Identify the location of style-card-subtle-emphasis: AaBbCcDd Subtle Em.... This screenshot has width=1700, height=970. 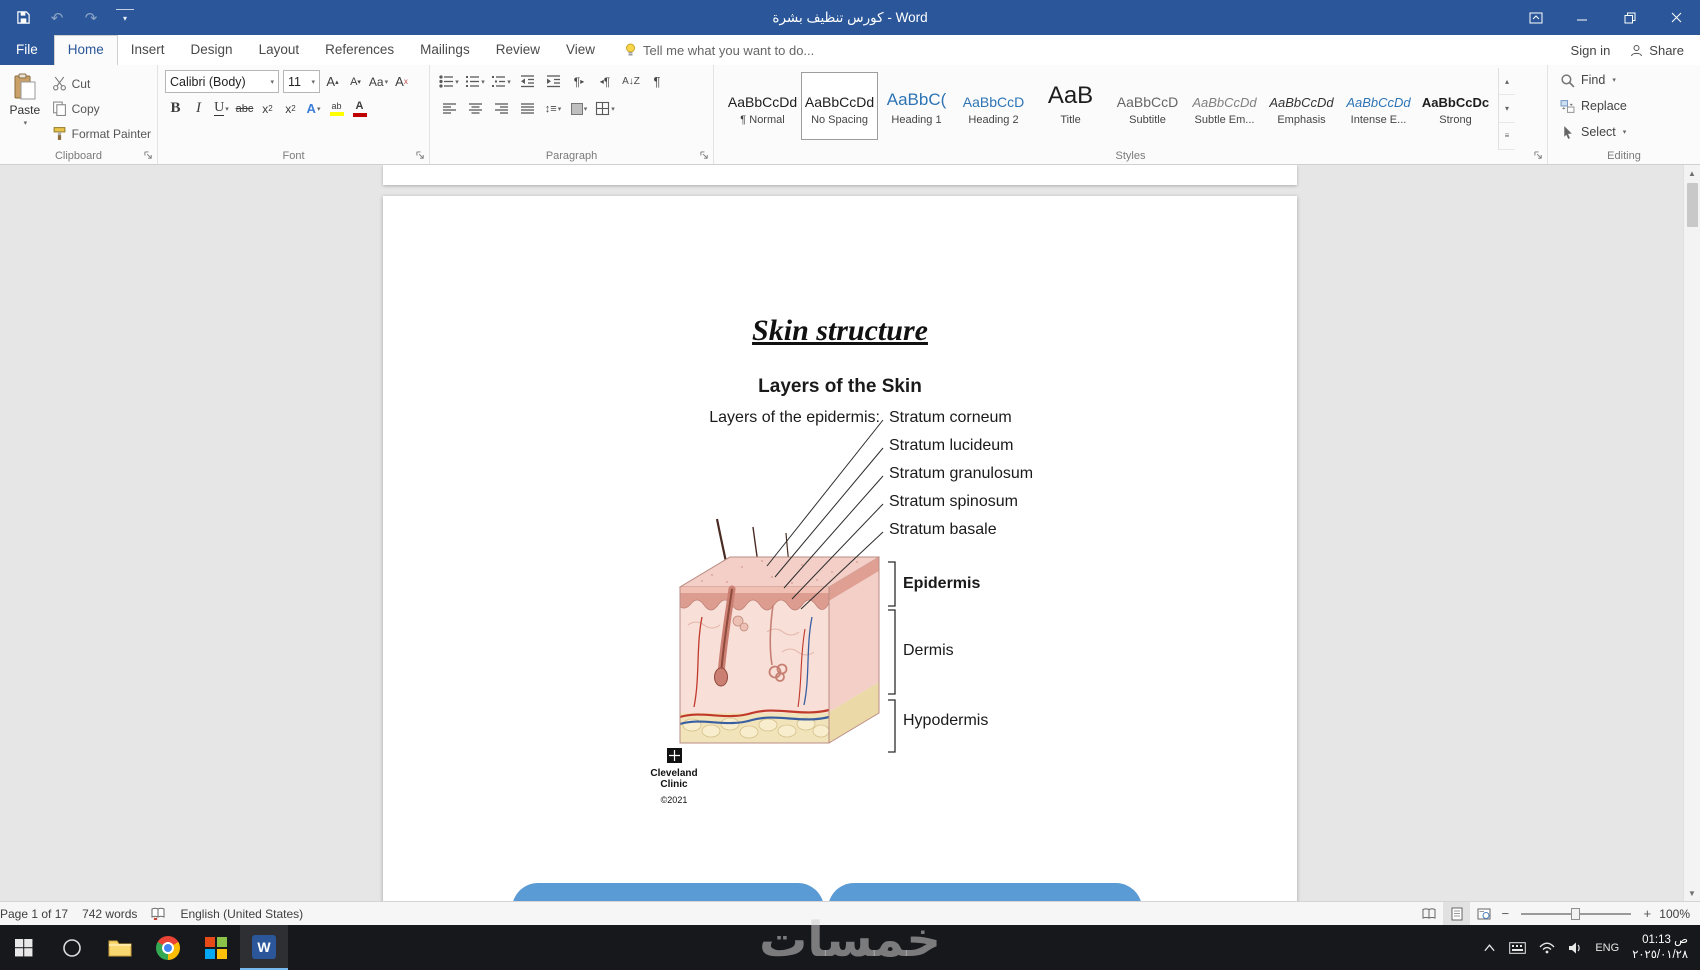
(1224, 106).